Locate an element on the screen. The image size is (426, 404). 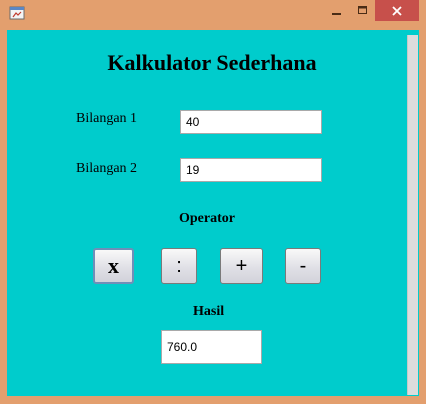
bilangan2-label: Bilangan 2 is located at coordinates (107, 168).